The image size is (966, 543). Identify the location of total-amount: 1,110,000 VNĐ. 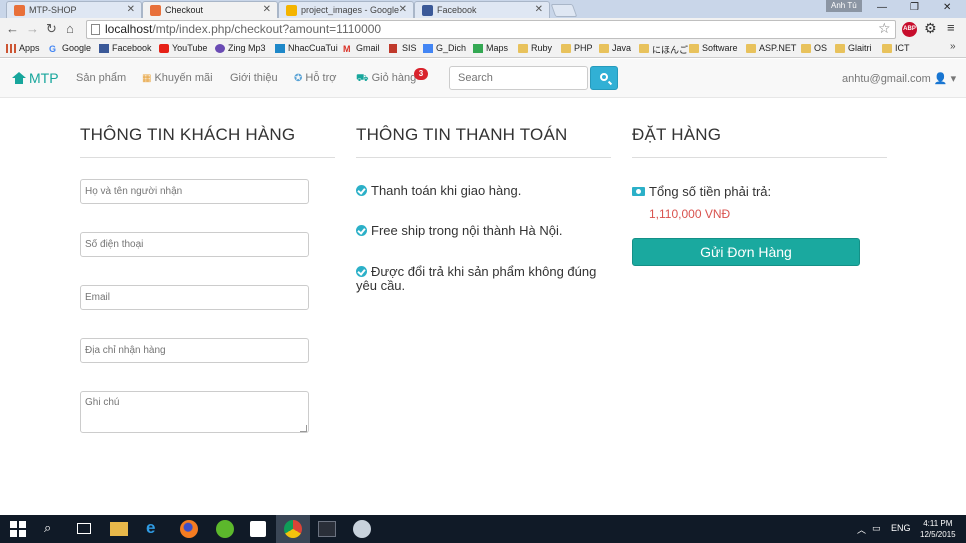
(690, 214).